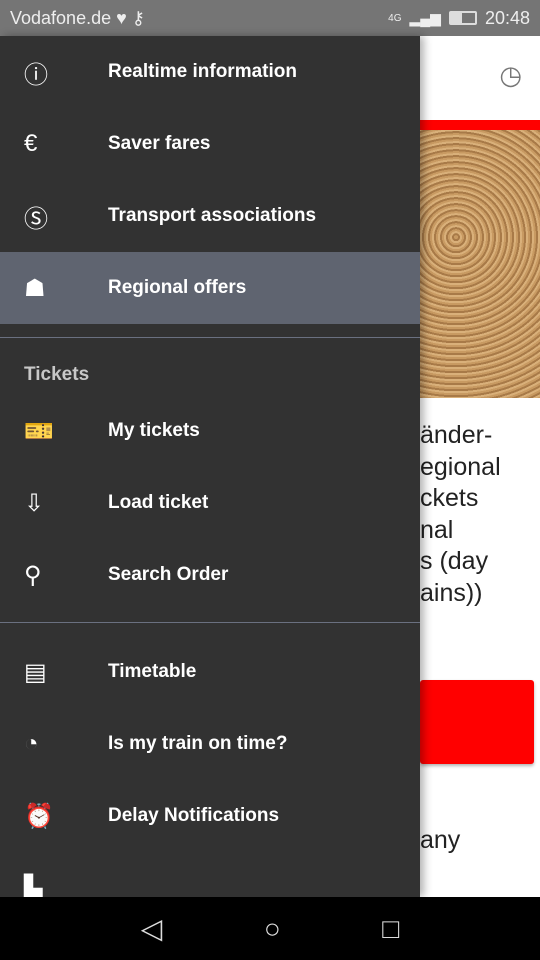 The height and width of the screenshot is (960, 540). Describe the element at coordinates (210, 216) in the screenshot. I see `drawer-item-transport-associations: Ⓢ Transport associations` at that location.